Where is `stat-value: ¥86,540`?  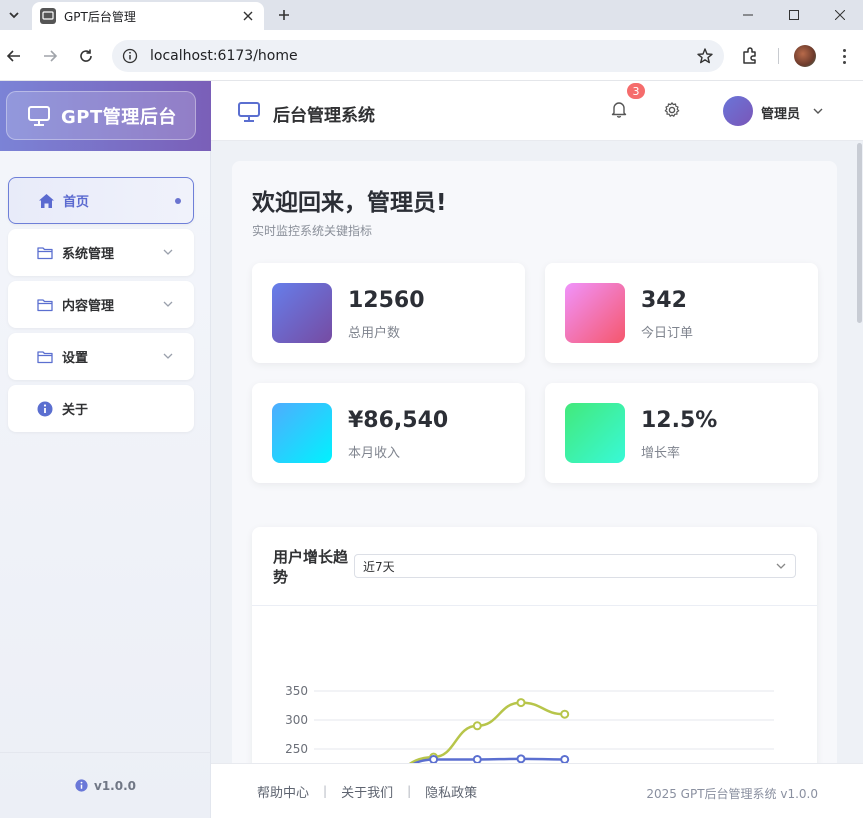 stat-value: ¥86,540 is located at coordinates (398, 420).